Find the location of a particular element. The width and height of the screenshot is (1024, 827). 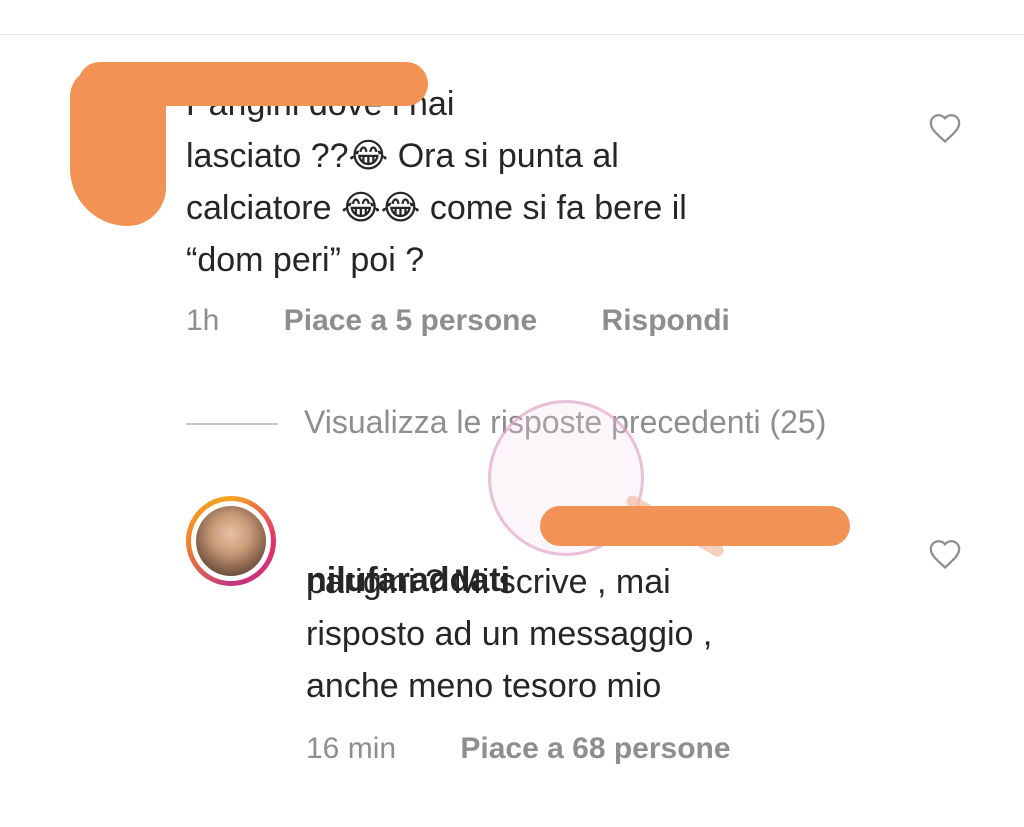

redacted-mention is located at coordinates (695, 526).